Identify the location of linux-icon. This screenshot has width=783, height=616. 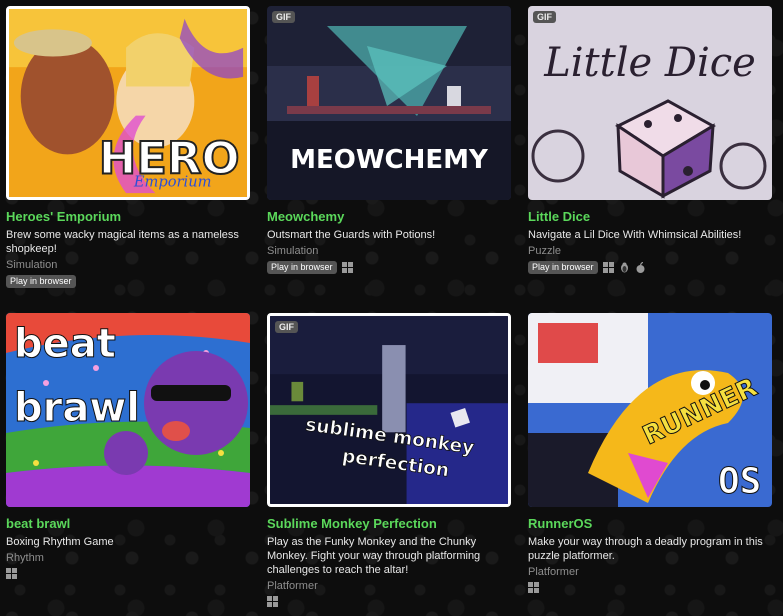
(624, 267).